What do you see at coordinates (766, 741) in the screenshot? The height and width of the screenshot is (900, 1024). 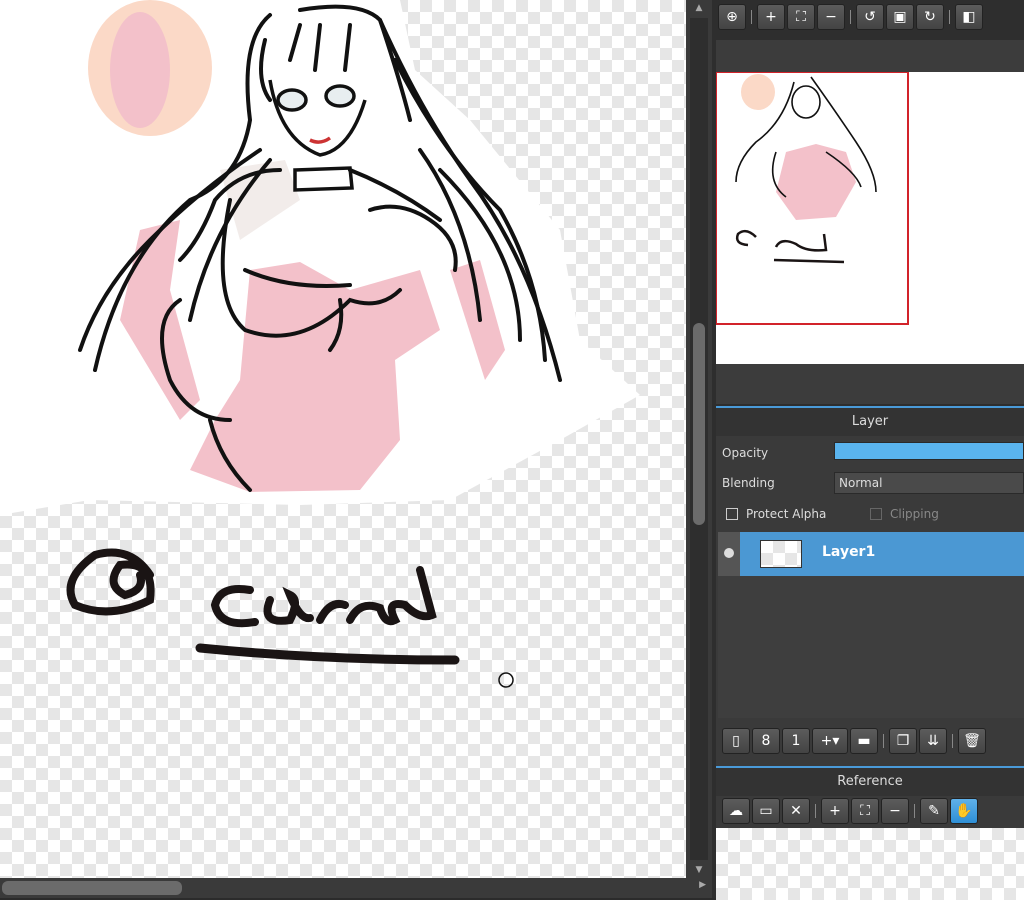 I see `new-layer-8bit-icon: 8` at bounding box center [766, 741].